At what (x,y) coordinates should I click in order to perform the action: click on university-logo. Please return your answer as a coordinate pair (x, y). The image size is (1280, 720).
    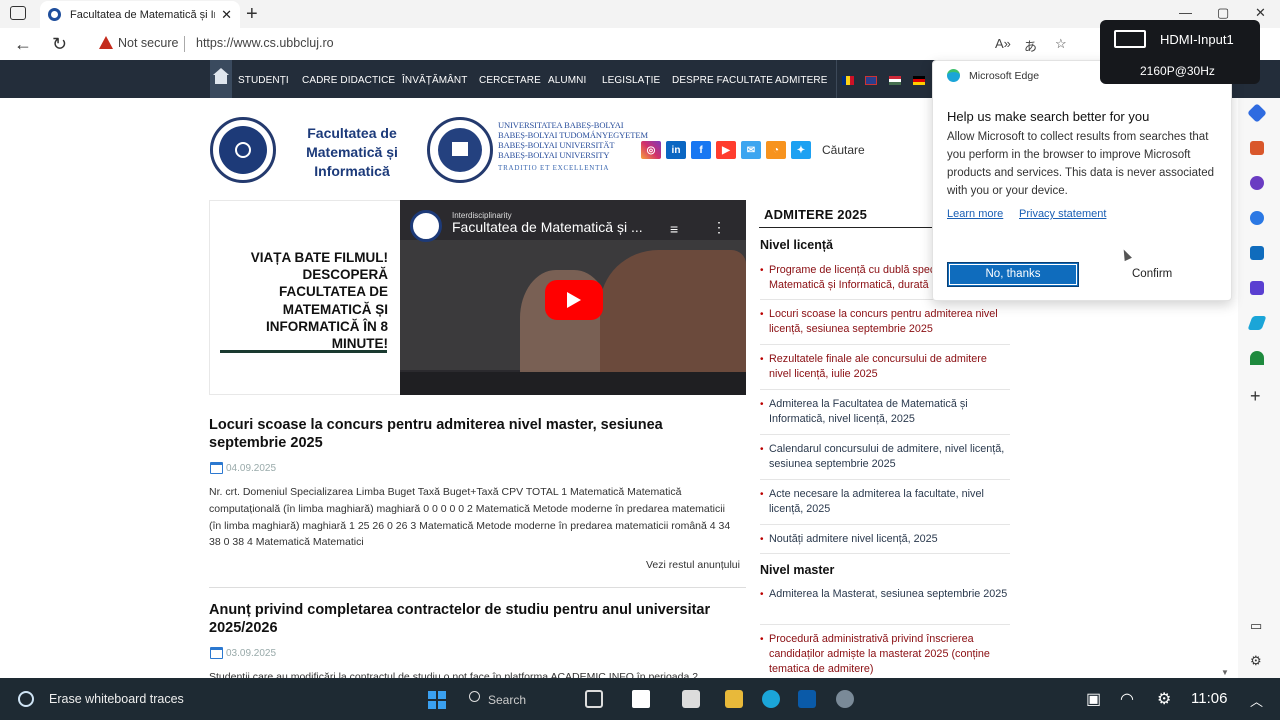
    Looking at the image, I should click on (460, 150).